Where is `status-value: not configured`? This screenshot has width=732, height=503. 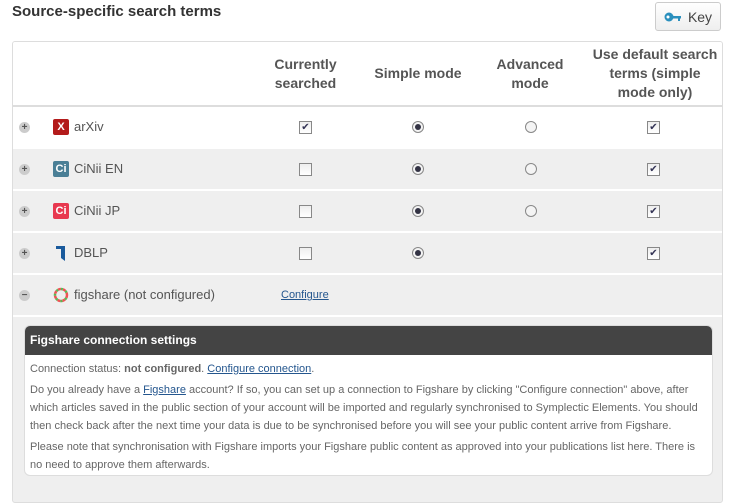 status-value: not configured is located at coordinates (163, 369).